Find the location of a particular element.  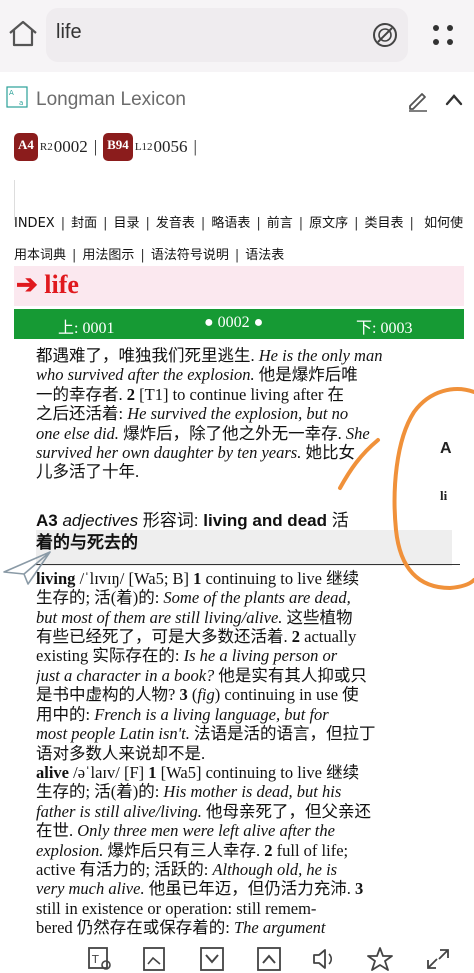

headword: ➔ life is located at coordinates (47, 284).